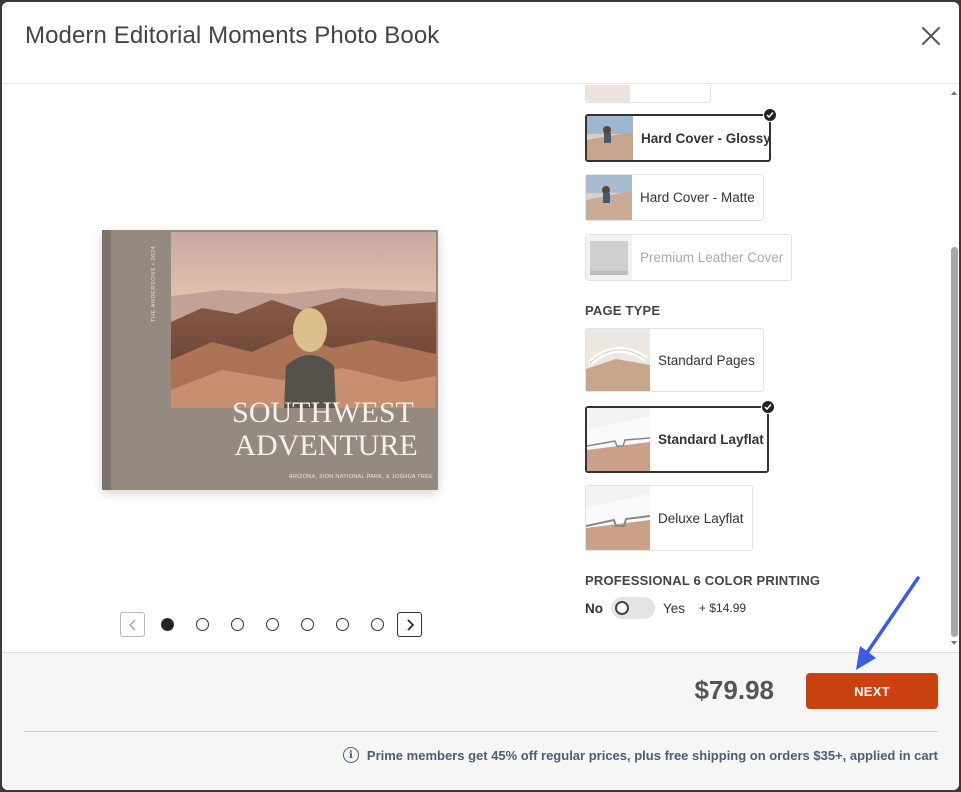  I want to click on cover-option-label: Hard Cover - Matte, so click(697, 197).